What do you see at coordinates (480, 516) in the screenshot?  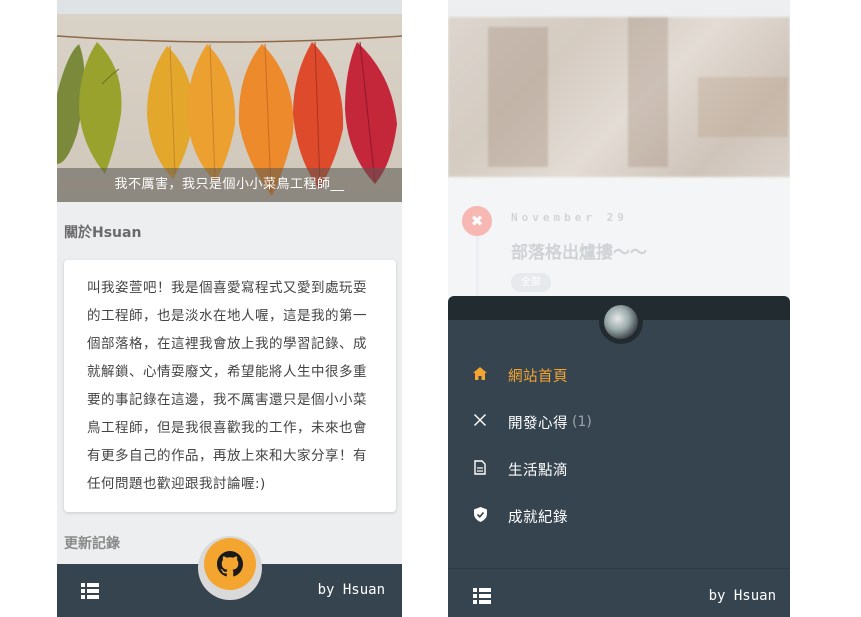 I see `shield-icon` at bounding box center [480, 516].